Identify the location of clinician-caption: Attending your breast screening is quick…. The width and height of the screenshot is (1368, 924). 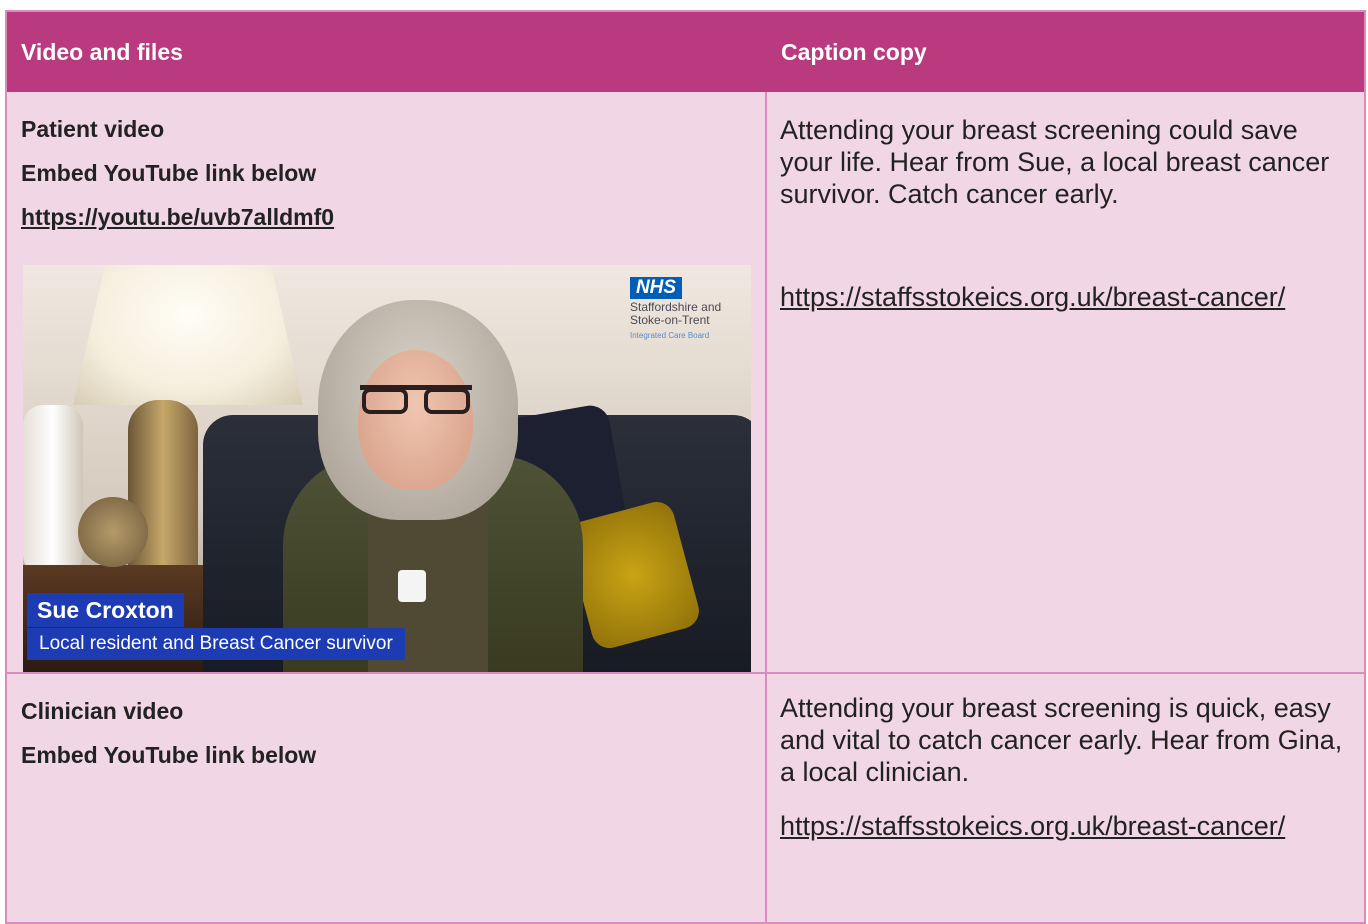
(1061, 740).